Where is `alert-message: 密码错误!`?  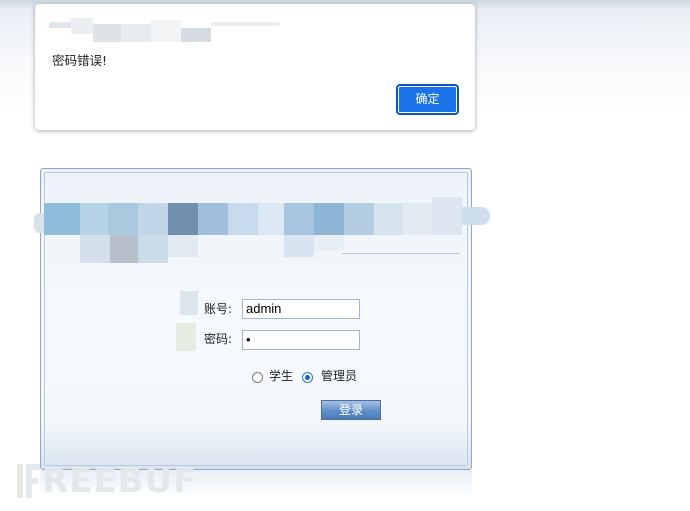
alert-message: 密码错误! is located at coordinates (80, 60).